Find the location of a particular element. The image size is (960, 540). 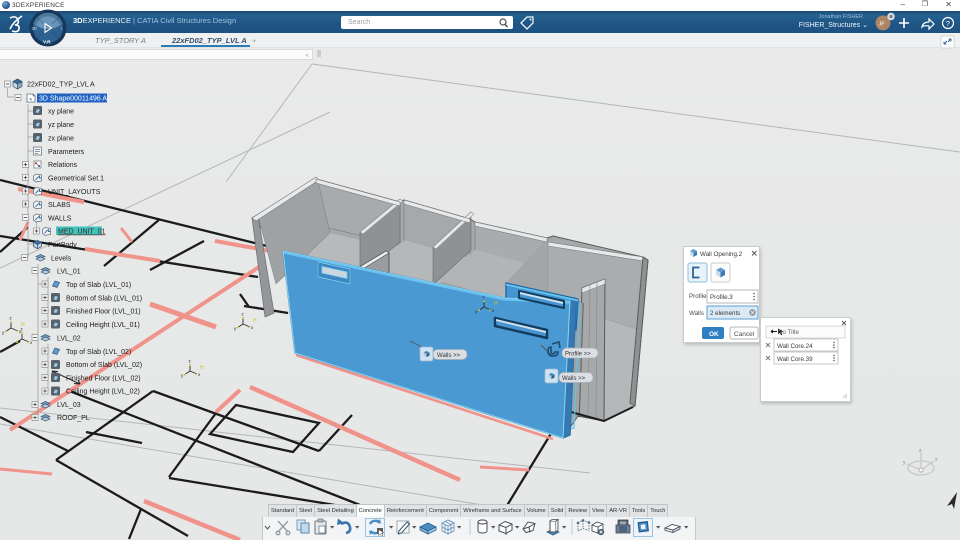

svg-text: 22xFD02_TYP_LVL A is located at coordinates (61, 85).